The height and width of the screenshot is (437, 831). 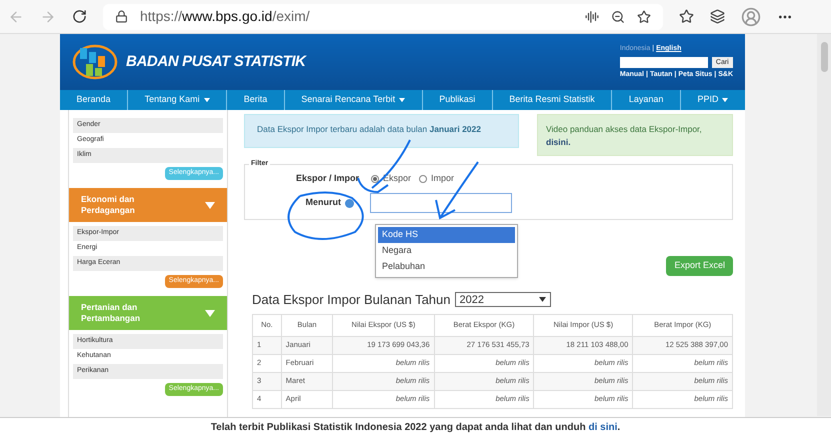 What do you see at coordinates (457, 100) in the screenshot?
I see `nav-item: Publikasi` at bounding box center [457, 100].